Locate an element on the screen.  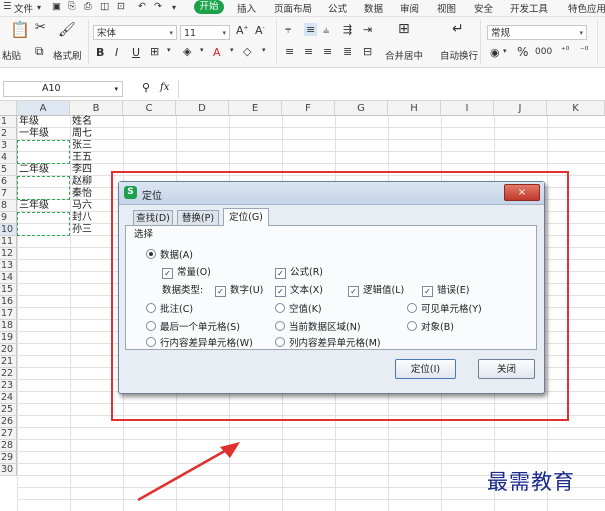
col-header-D: D is located at coordinates (202, 108).